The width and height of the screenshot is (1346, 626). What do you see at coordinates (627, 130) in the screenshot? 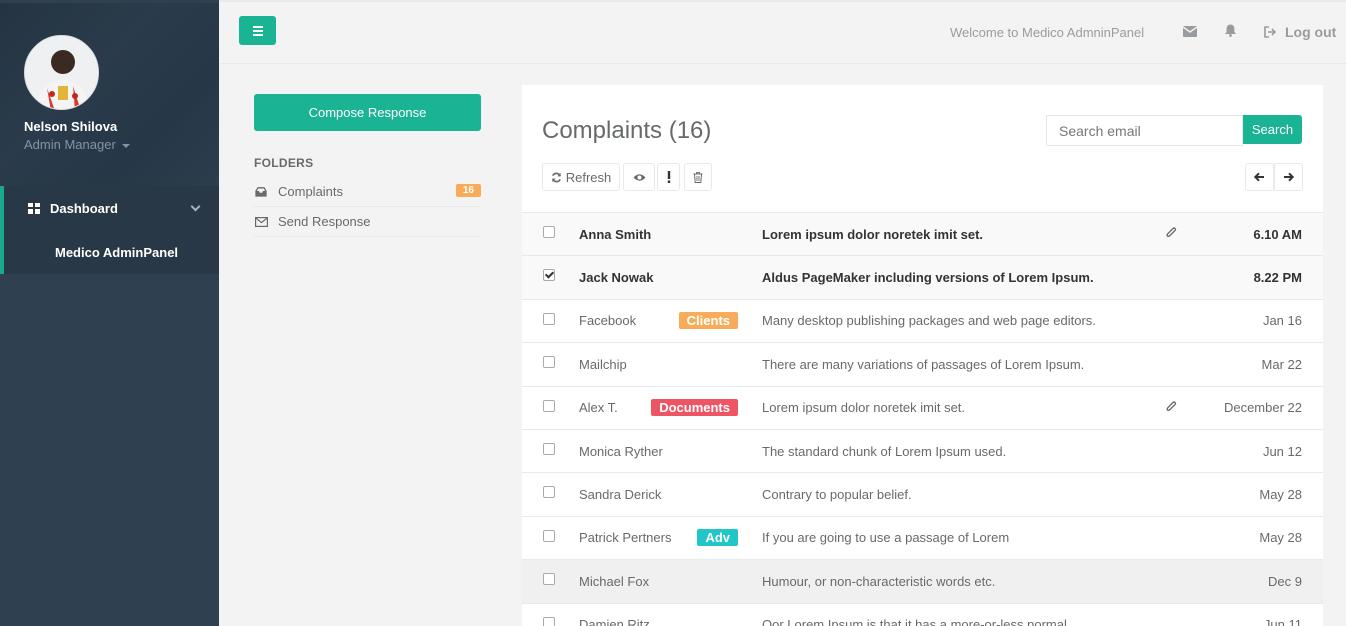
I see `mailbox-title: Complaints (16)` at bounding box center [627, 130].